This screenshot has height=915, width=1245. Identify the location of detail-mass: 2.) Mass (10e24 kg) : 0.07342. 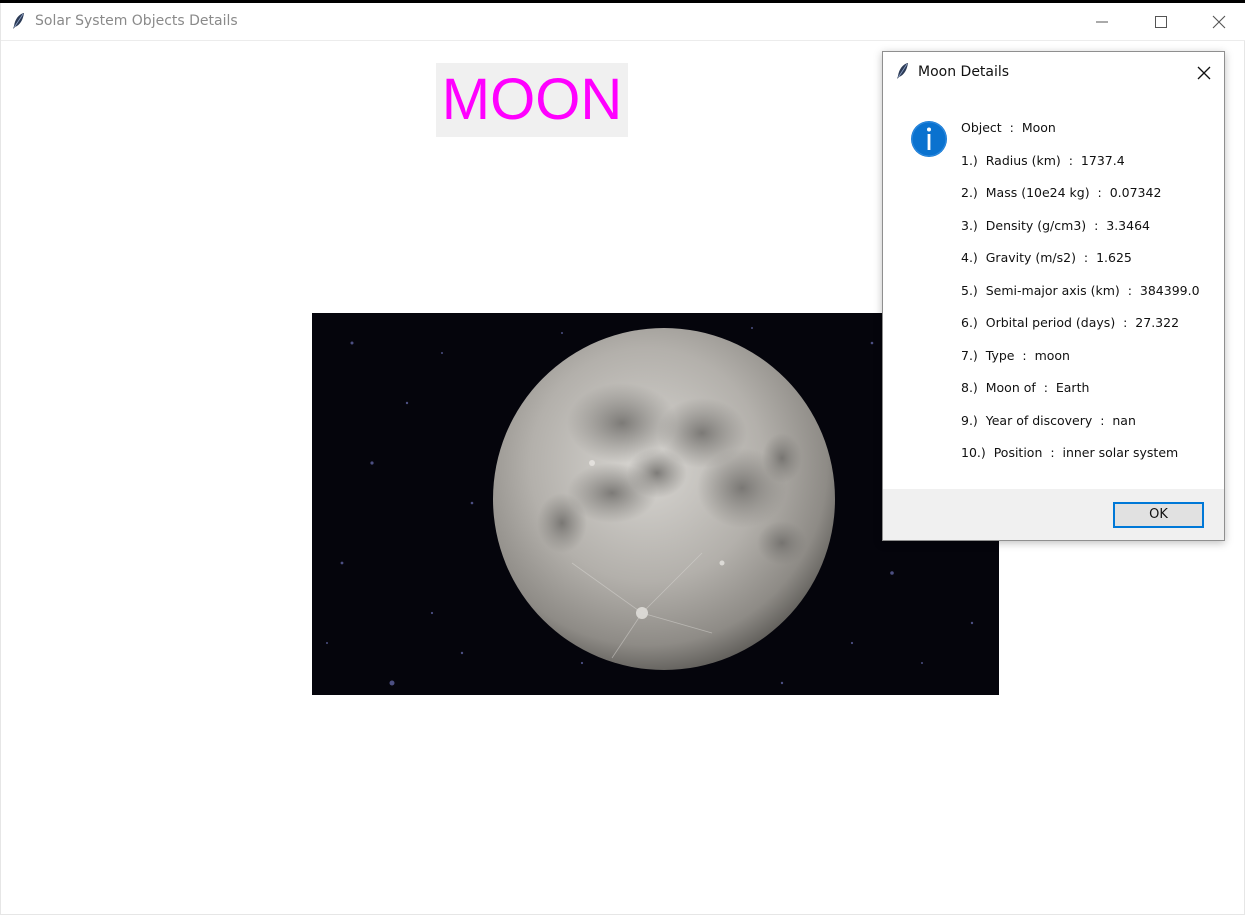
(1061, 192).